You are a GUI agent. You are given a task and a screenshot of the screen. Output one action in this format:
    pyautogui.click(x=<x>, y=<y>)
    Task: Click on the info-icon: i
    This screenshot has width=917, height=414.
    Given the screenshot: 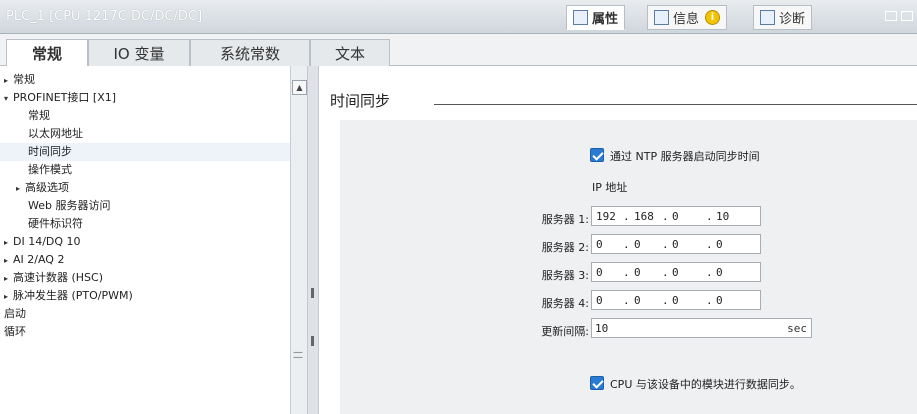 What is the action you would take?
    pyautogui.click(x=713, y=17)
    